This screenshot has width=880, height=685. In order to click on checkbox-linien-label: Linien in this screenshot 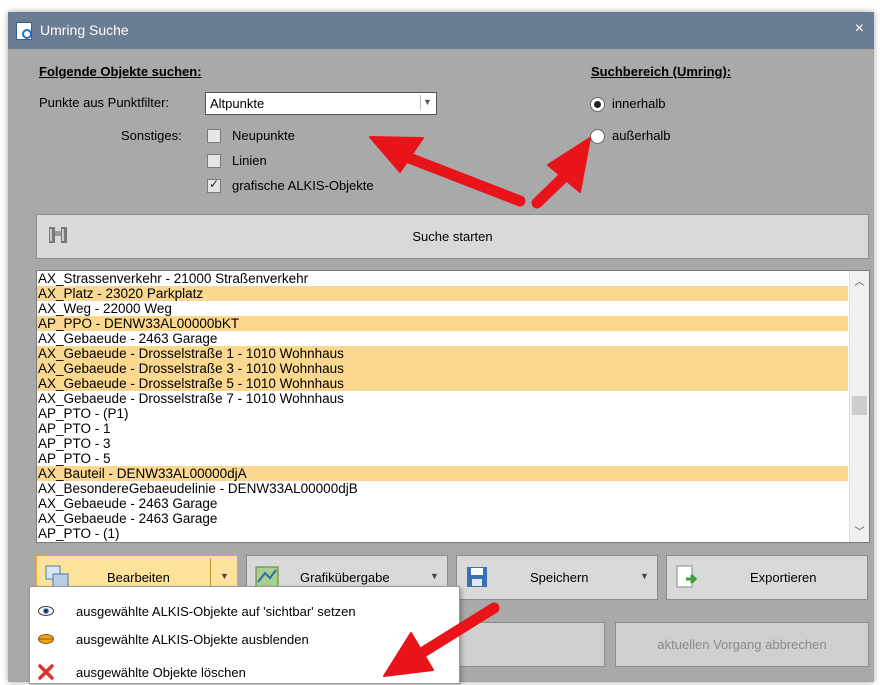, I will do `click(249, 160)`.